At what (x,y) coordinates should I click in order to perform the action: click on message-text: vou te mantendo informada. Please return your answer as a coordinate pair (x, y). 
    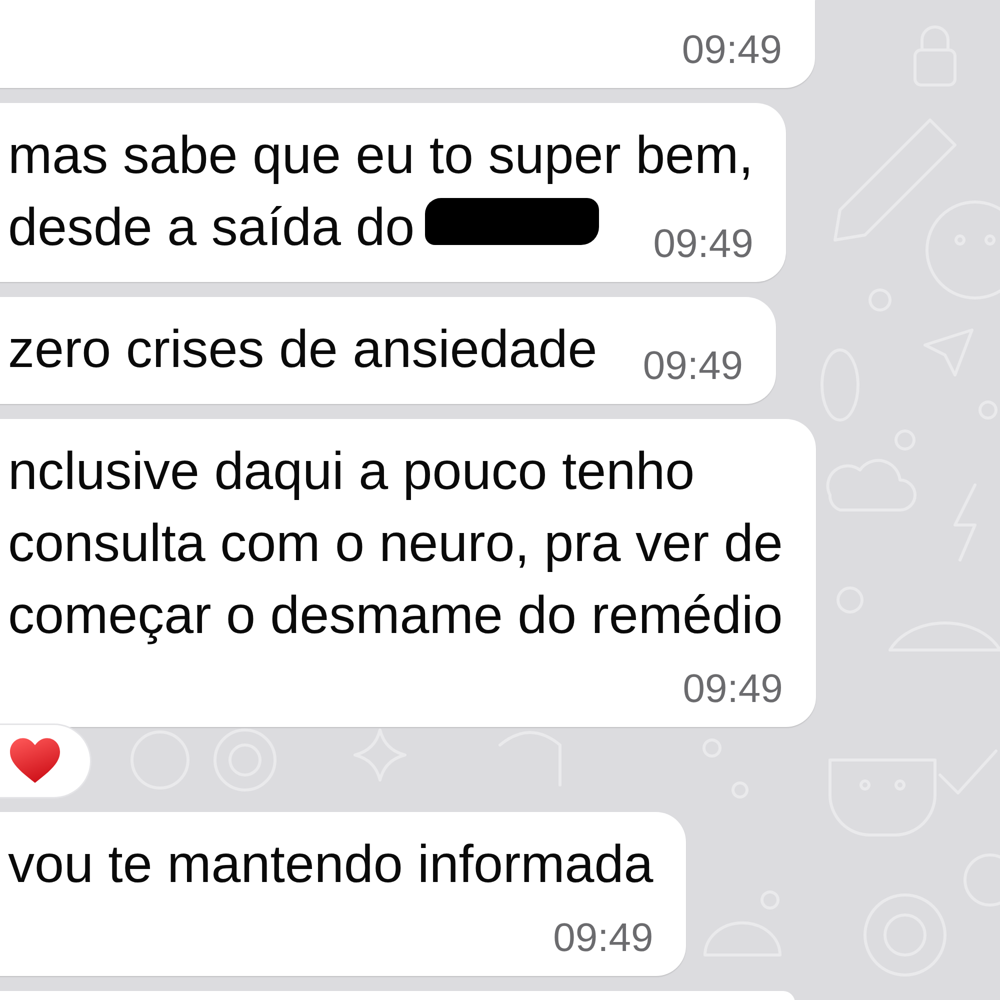
    Looking at the image, I should click on (331, 864).